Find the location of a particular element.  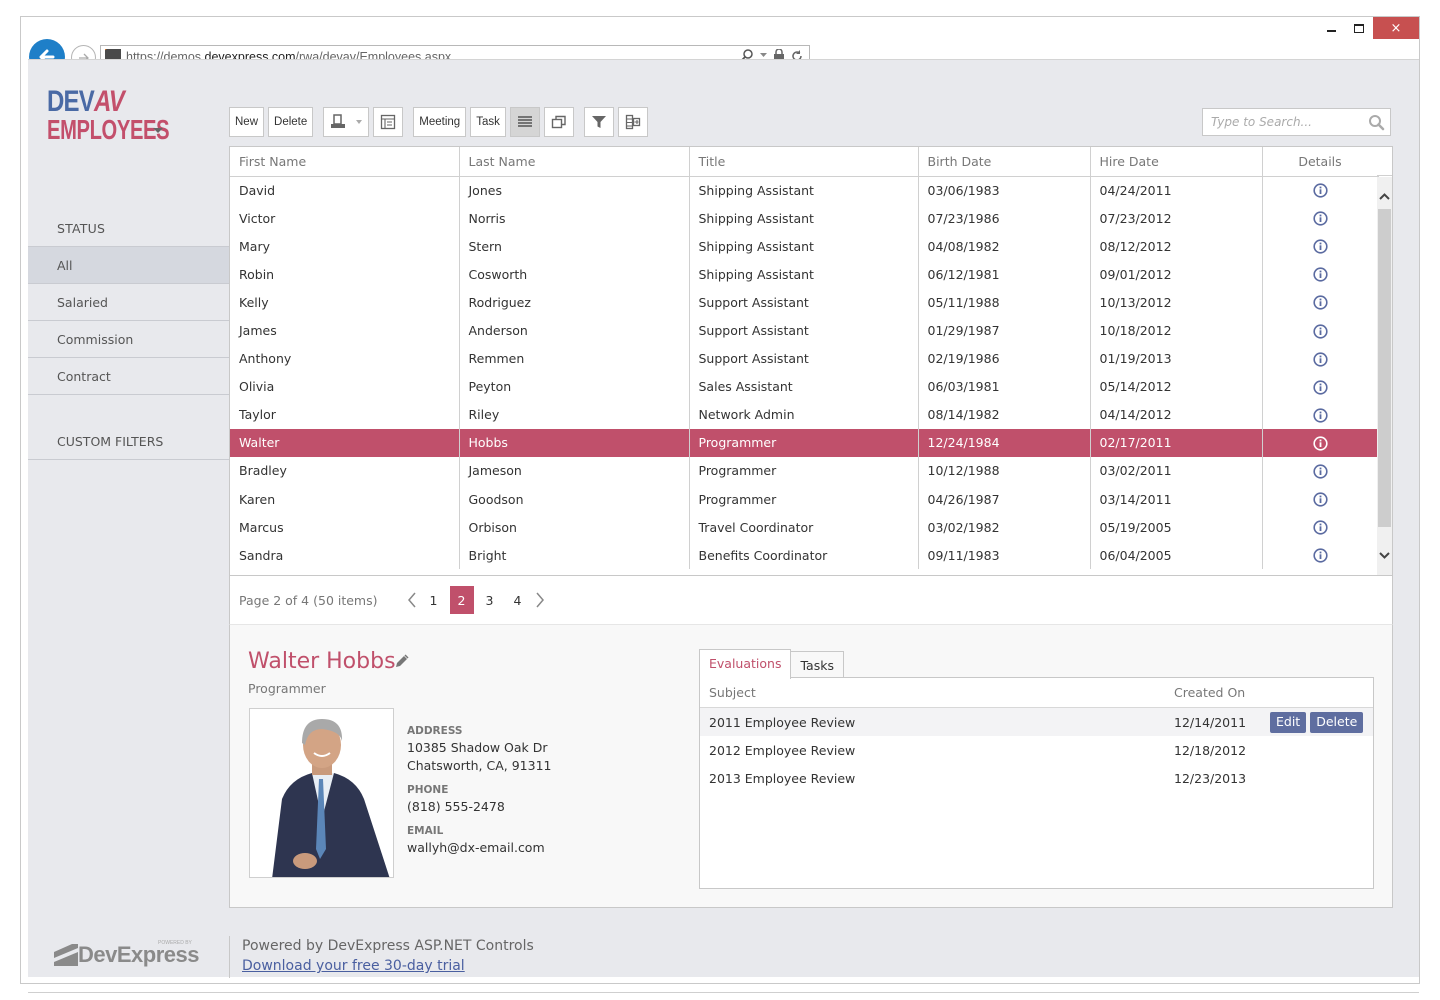

column-header-birth-date: Birth Date is located at coordinates (1004, 162).